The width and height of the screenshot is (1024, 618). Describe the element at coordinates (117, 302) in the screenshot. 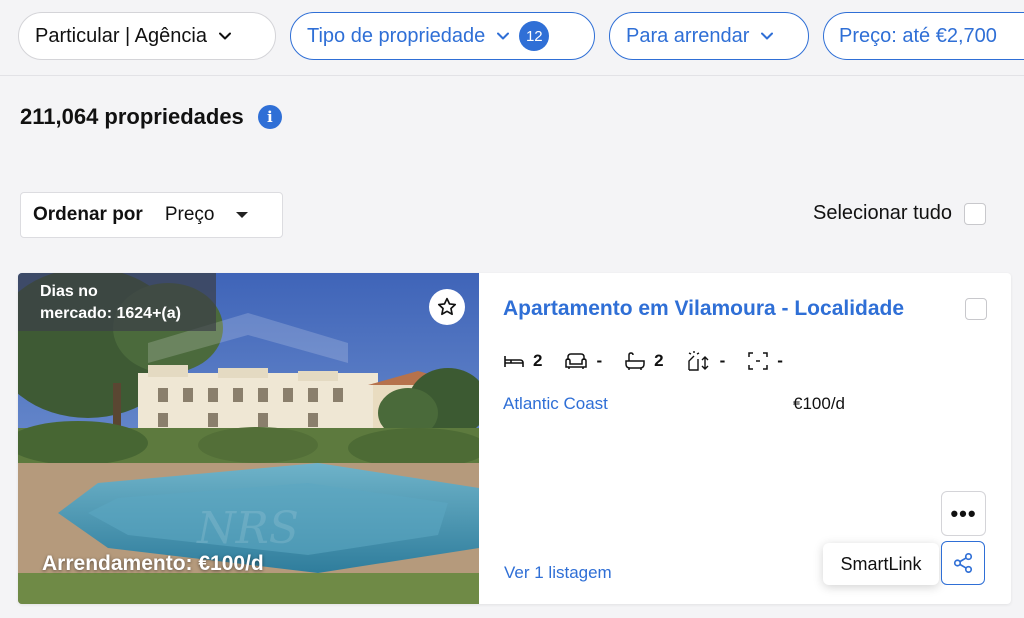

I see `days-on-market-badge: Dias no mercado: 1624+(a)` at that location.